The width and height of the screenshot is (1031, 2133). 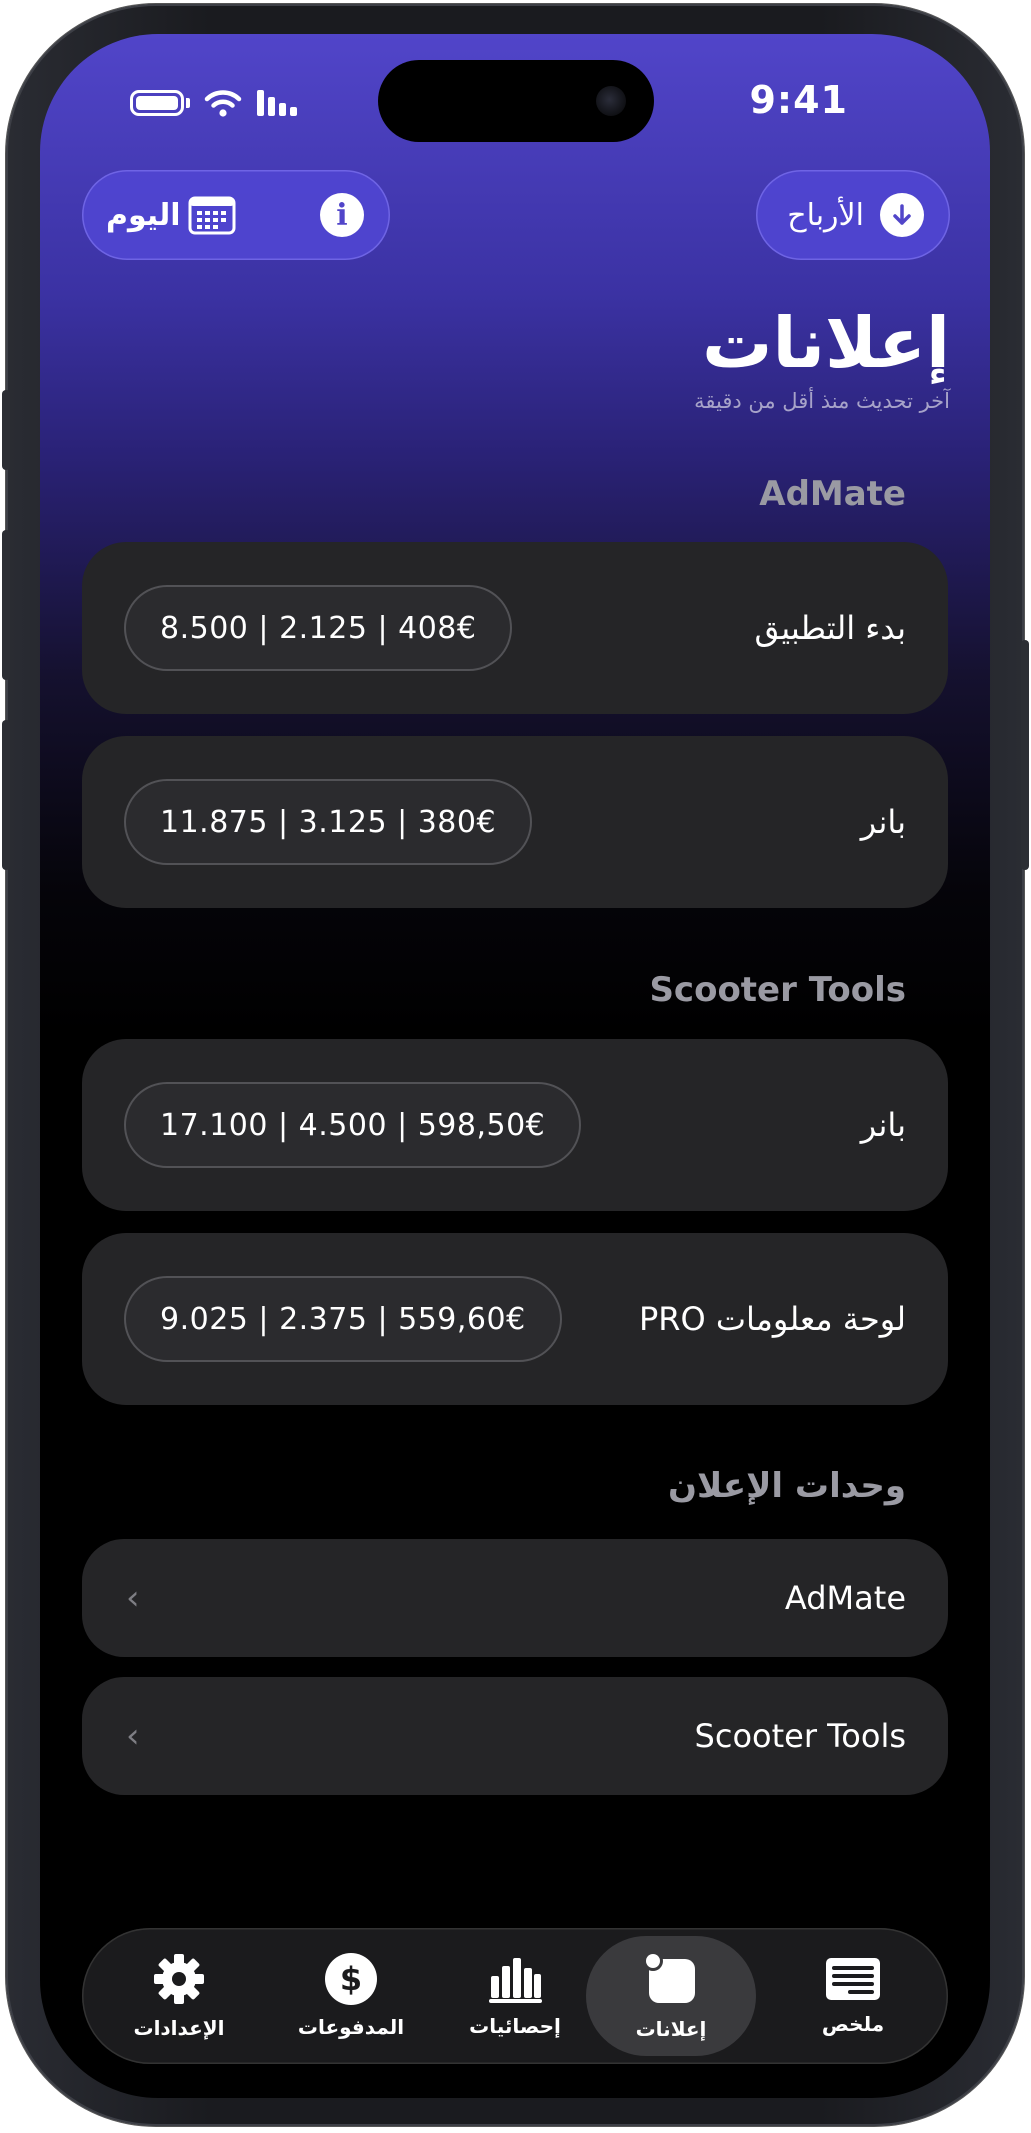 I want to click on tab-label: الإعدادات, so click(x=179, y=2028).